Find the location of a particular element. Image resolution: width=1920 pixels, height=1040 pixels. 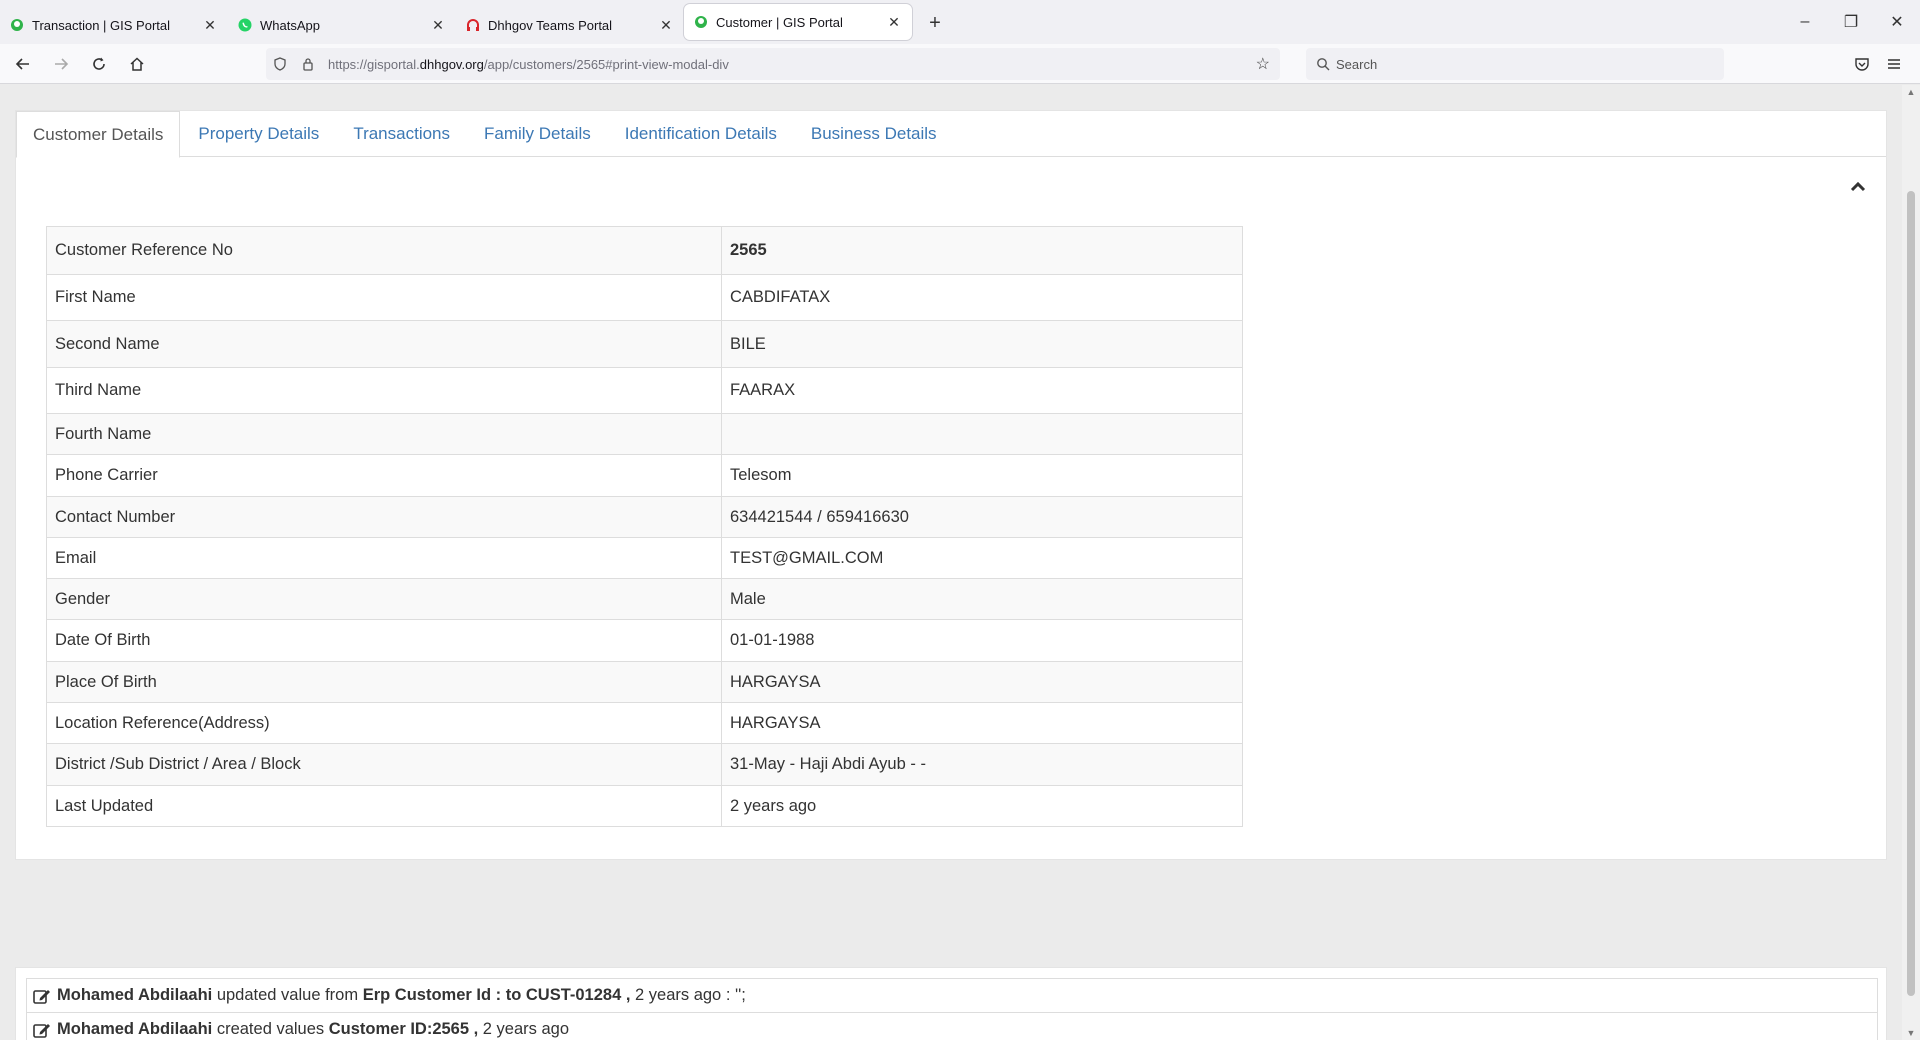

row-label: District /Sub District / Area / Block is located at coordinates (384, 764).